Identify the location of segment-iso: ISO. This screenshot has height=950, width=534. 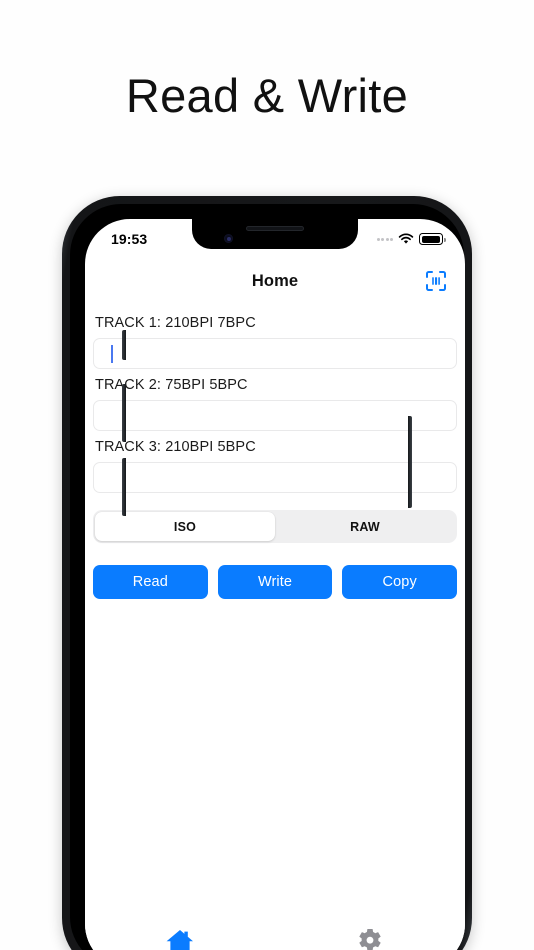
(185, 526).